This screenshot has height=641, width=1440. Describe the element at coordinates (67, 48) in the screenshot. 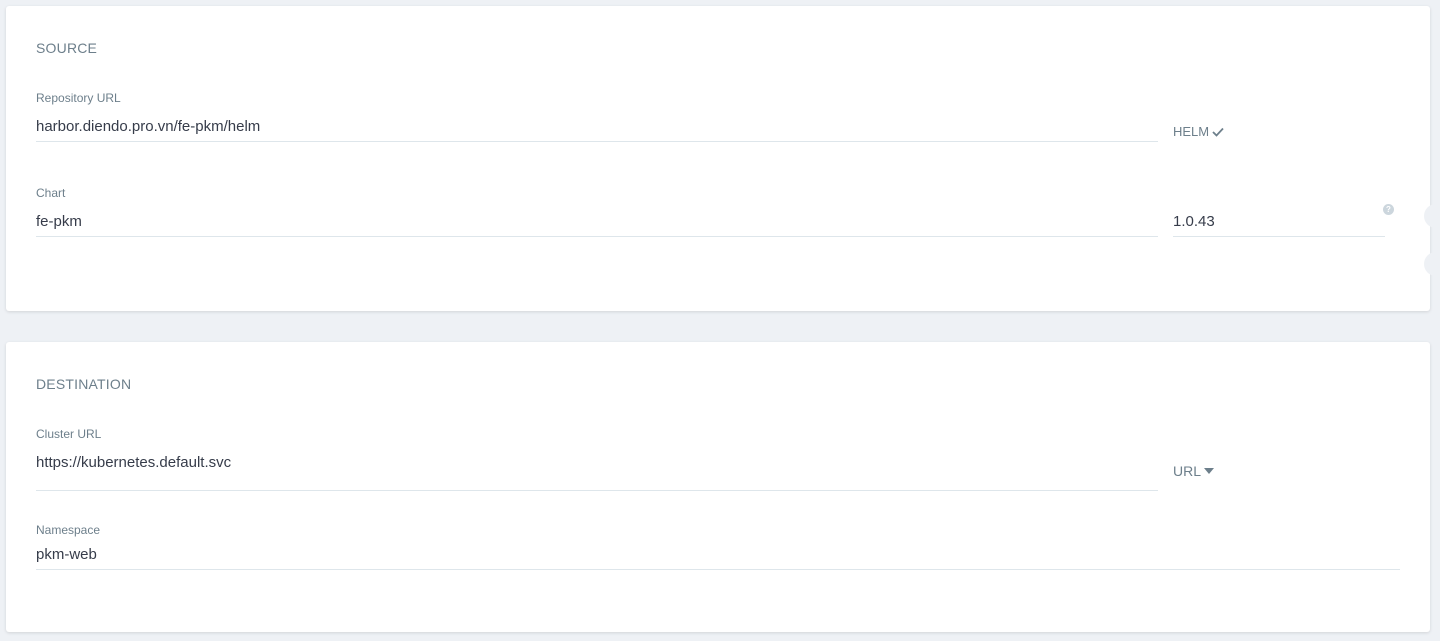

I see `source-section-title: SOURCE` at that location.